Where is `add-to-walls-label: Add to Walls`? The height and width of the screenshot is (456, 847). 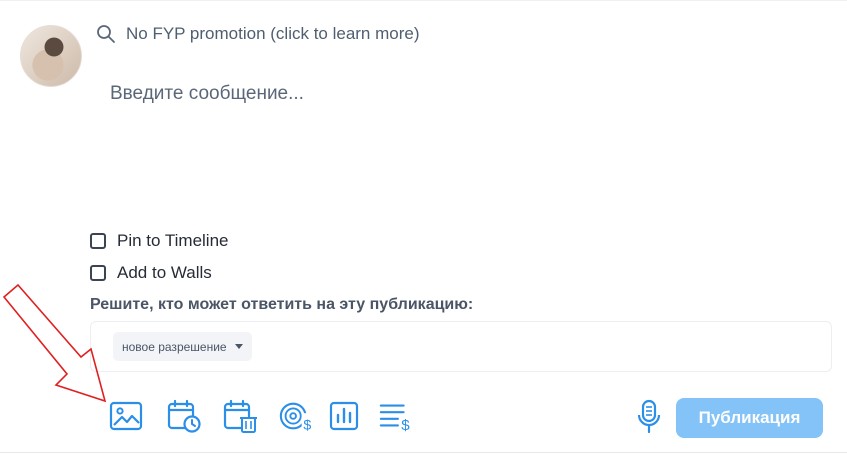 add-to-walls-label: Add to Walls is located at coordinates (164, 272).